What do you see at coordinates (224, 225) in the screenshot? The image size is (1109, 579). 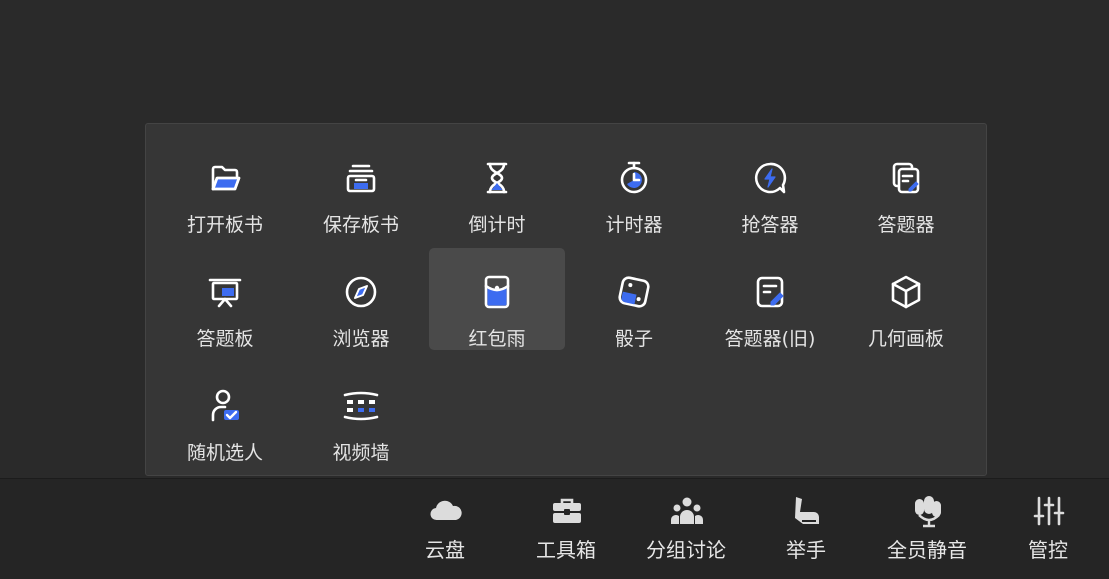 I see `tool-label: 打开板书` at bounding box center [224, 225].